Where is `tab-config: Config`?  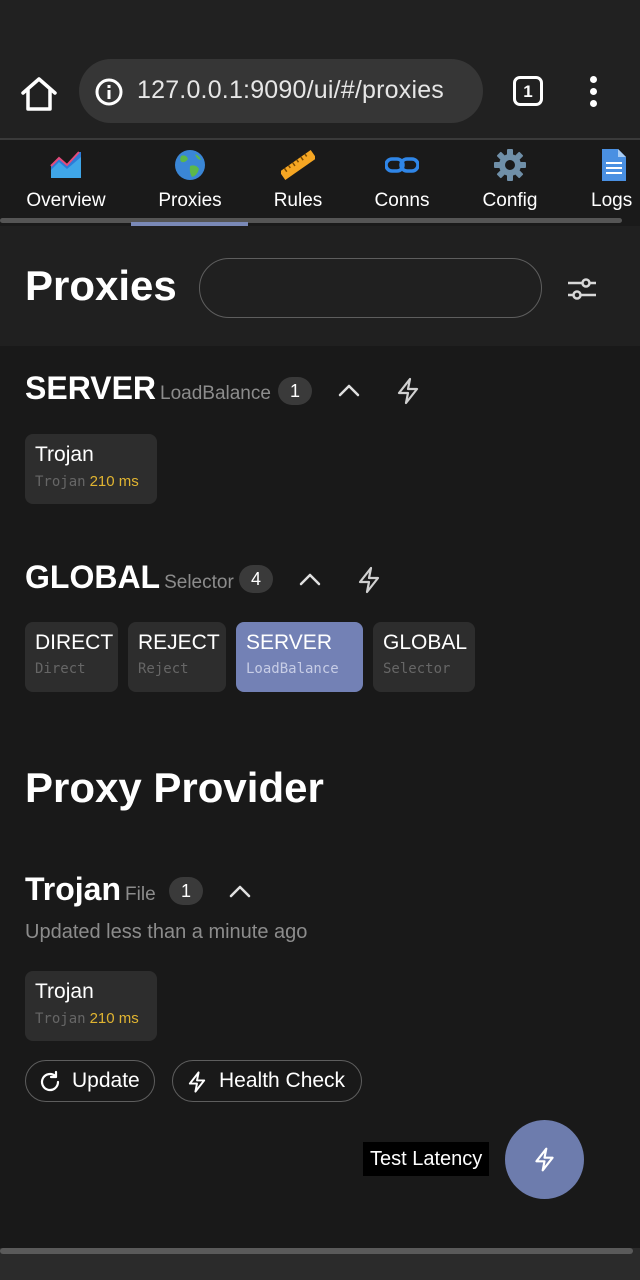
tab-config: Config is located at coordinates (510, 182).